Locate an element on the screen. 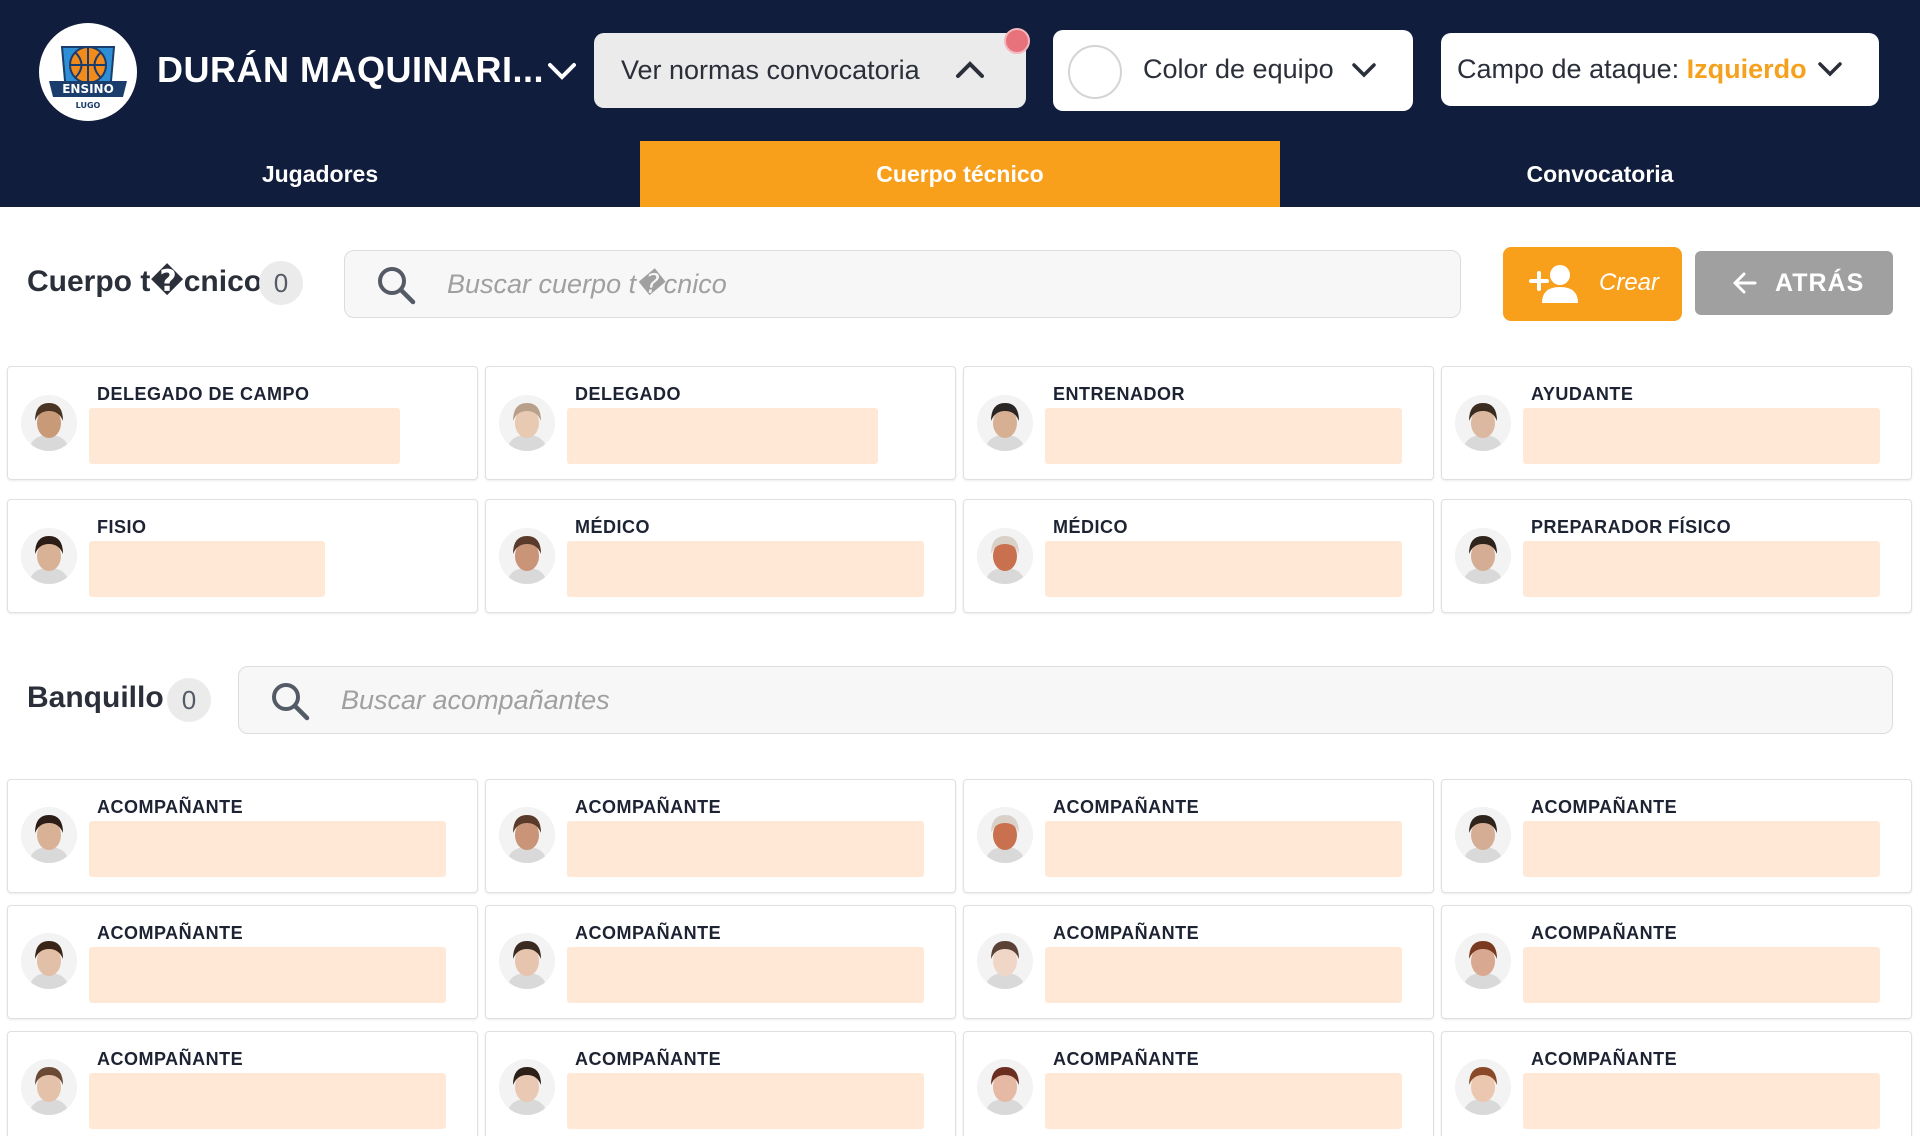  staff-section-title: Cuerpo t�cnico is located at coordinates (145, 281).